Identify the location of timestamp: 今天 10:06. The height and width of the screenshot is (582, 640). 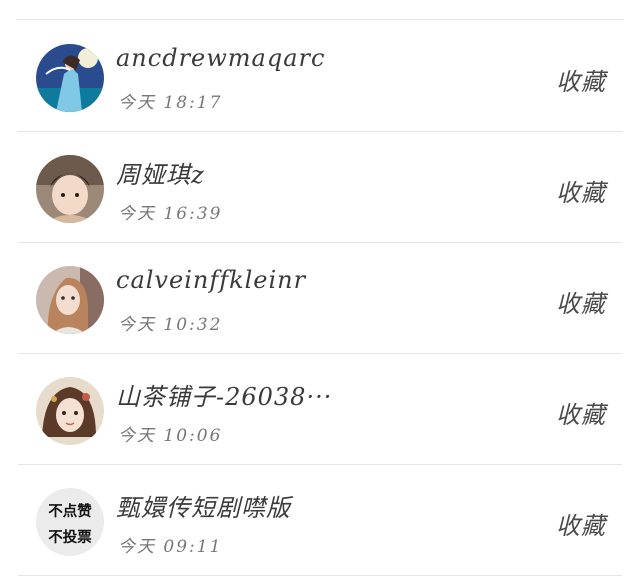
(170, 436).